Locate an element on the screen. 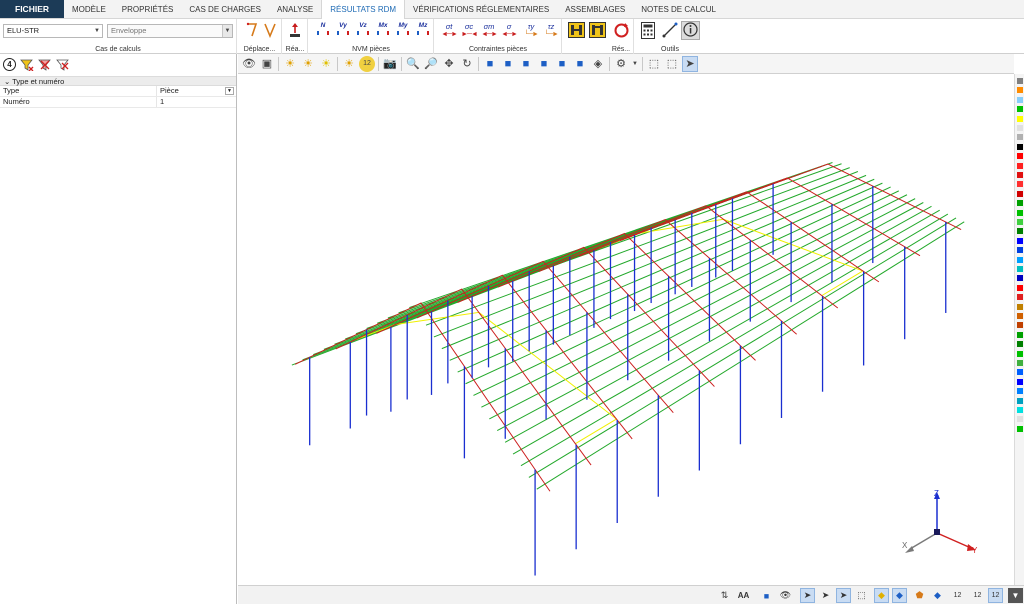  zoom-window-icon: 🔎 is located at coordinates (431, 64).